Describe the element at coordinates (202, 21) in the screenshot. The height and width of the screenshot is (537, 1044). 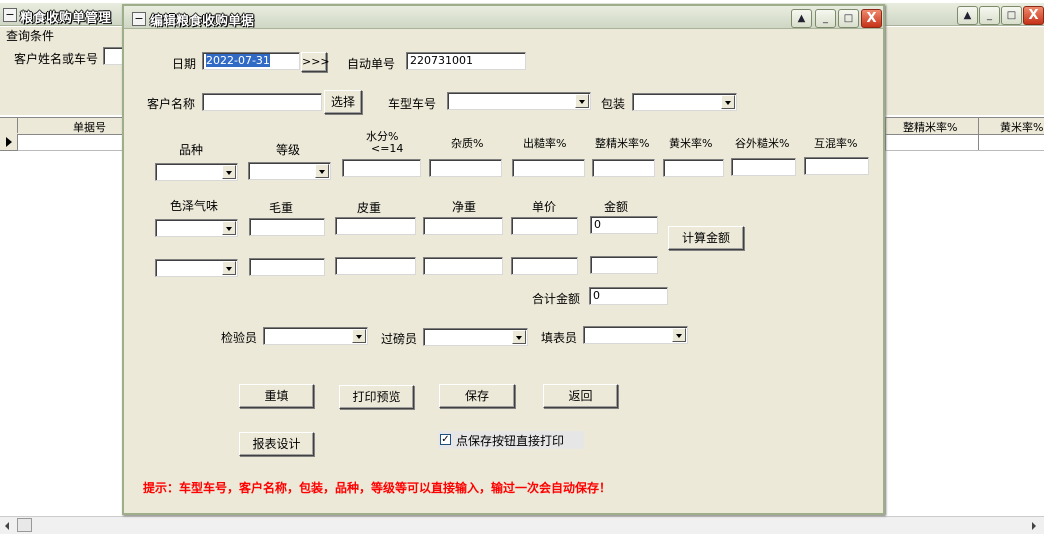
I see `dialog-title: 编辑粮食收购单据` at that location.